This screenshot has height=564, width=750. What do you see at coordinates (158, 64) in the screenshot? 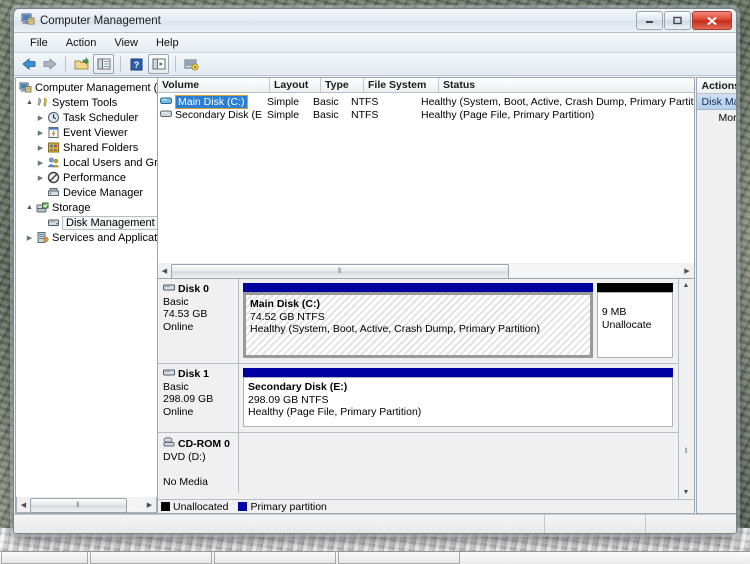
I see `properties-icon` at bounding box center [158, 64].